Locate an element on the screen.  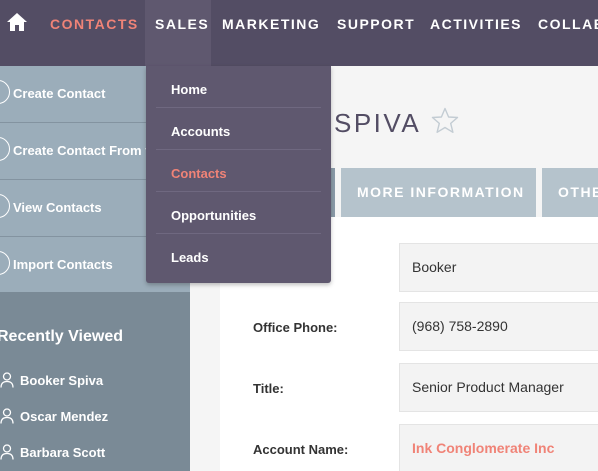
nav-contacts: CONTACTS is located at coordinates (94, 33).